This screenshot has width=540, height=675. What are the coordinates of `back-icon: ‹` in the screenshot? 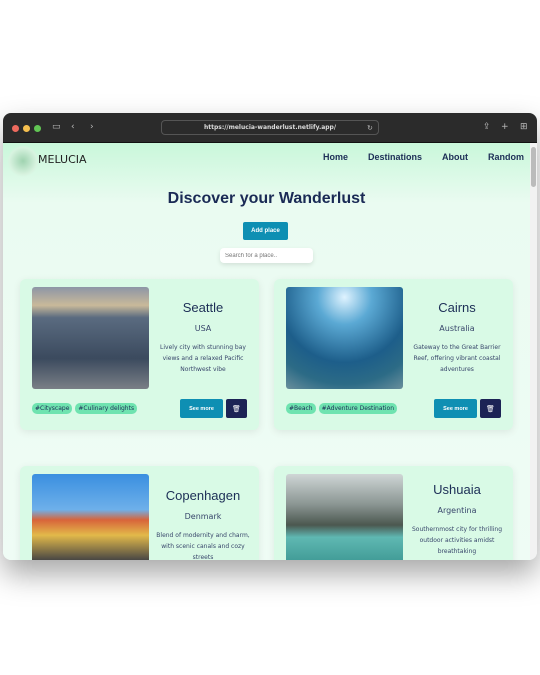 It's located at (73, 127).